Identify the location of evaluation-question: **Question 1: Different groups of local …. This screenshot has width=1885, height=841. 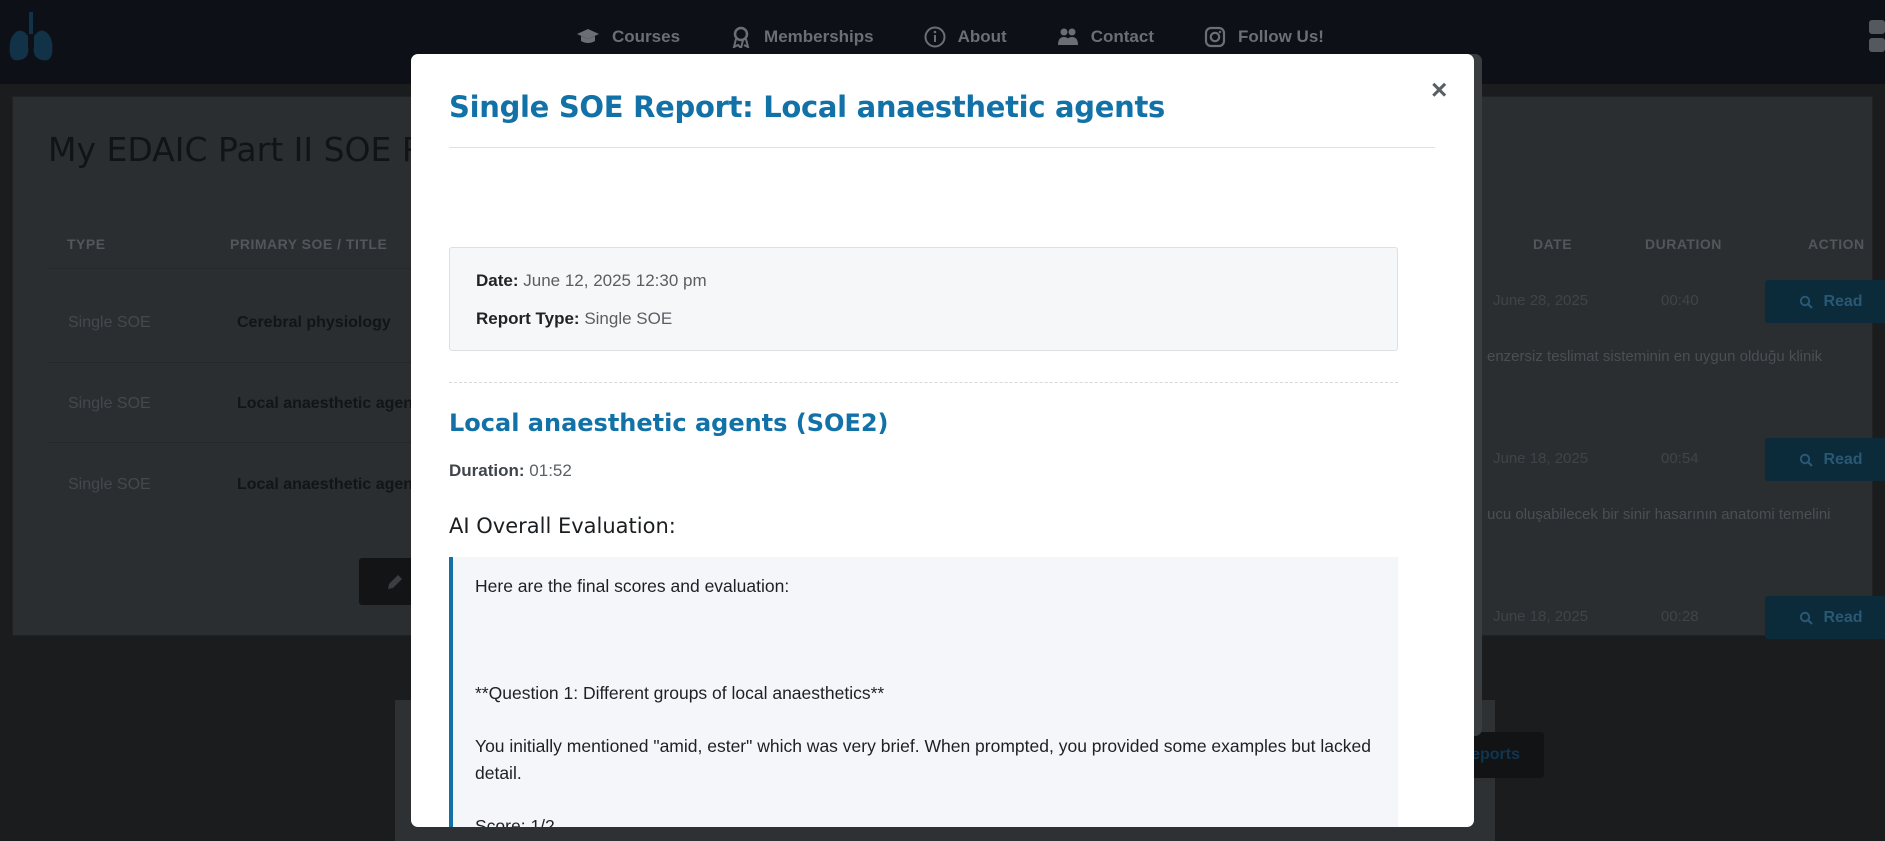
(680, 693).